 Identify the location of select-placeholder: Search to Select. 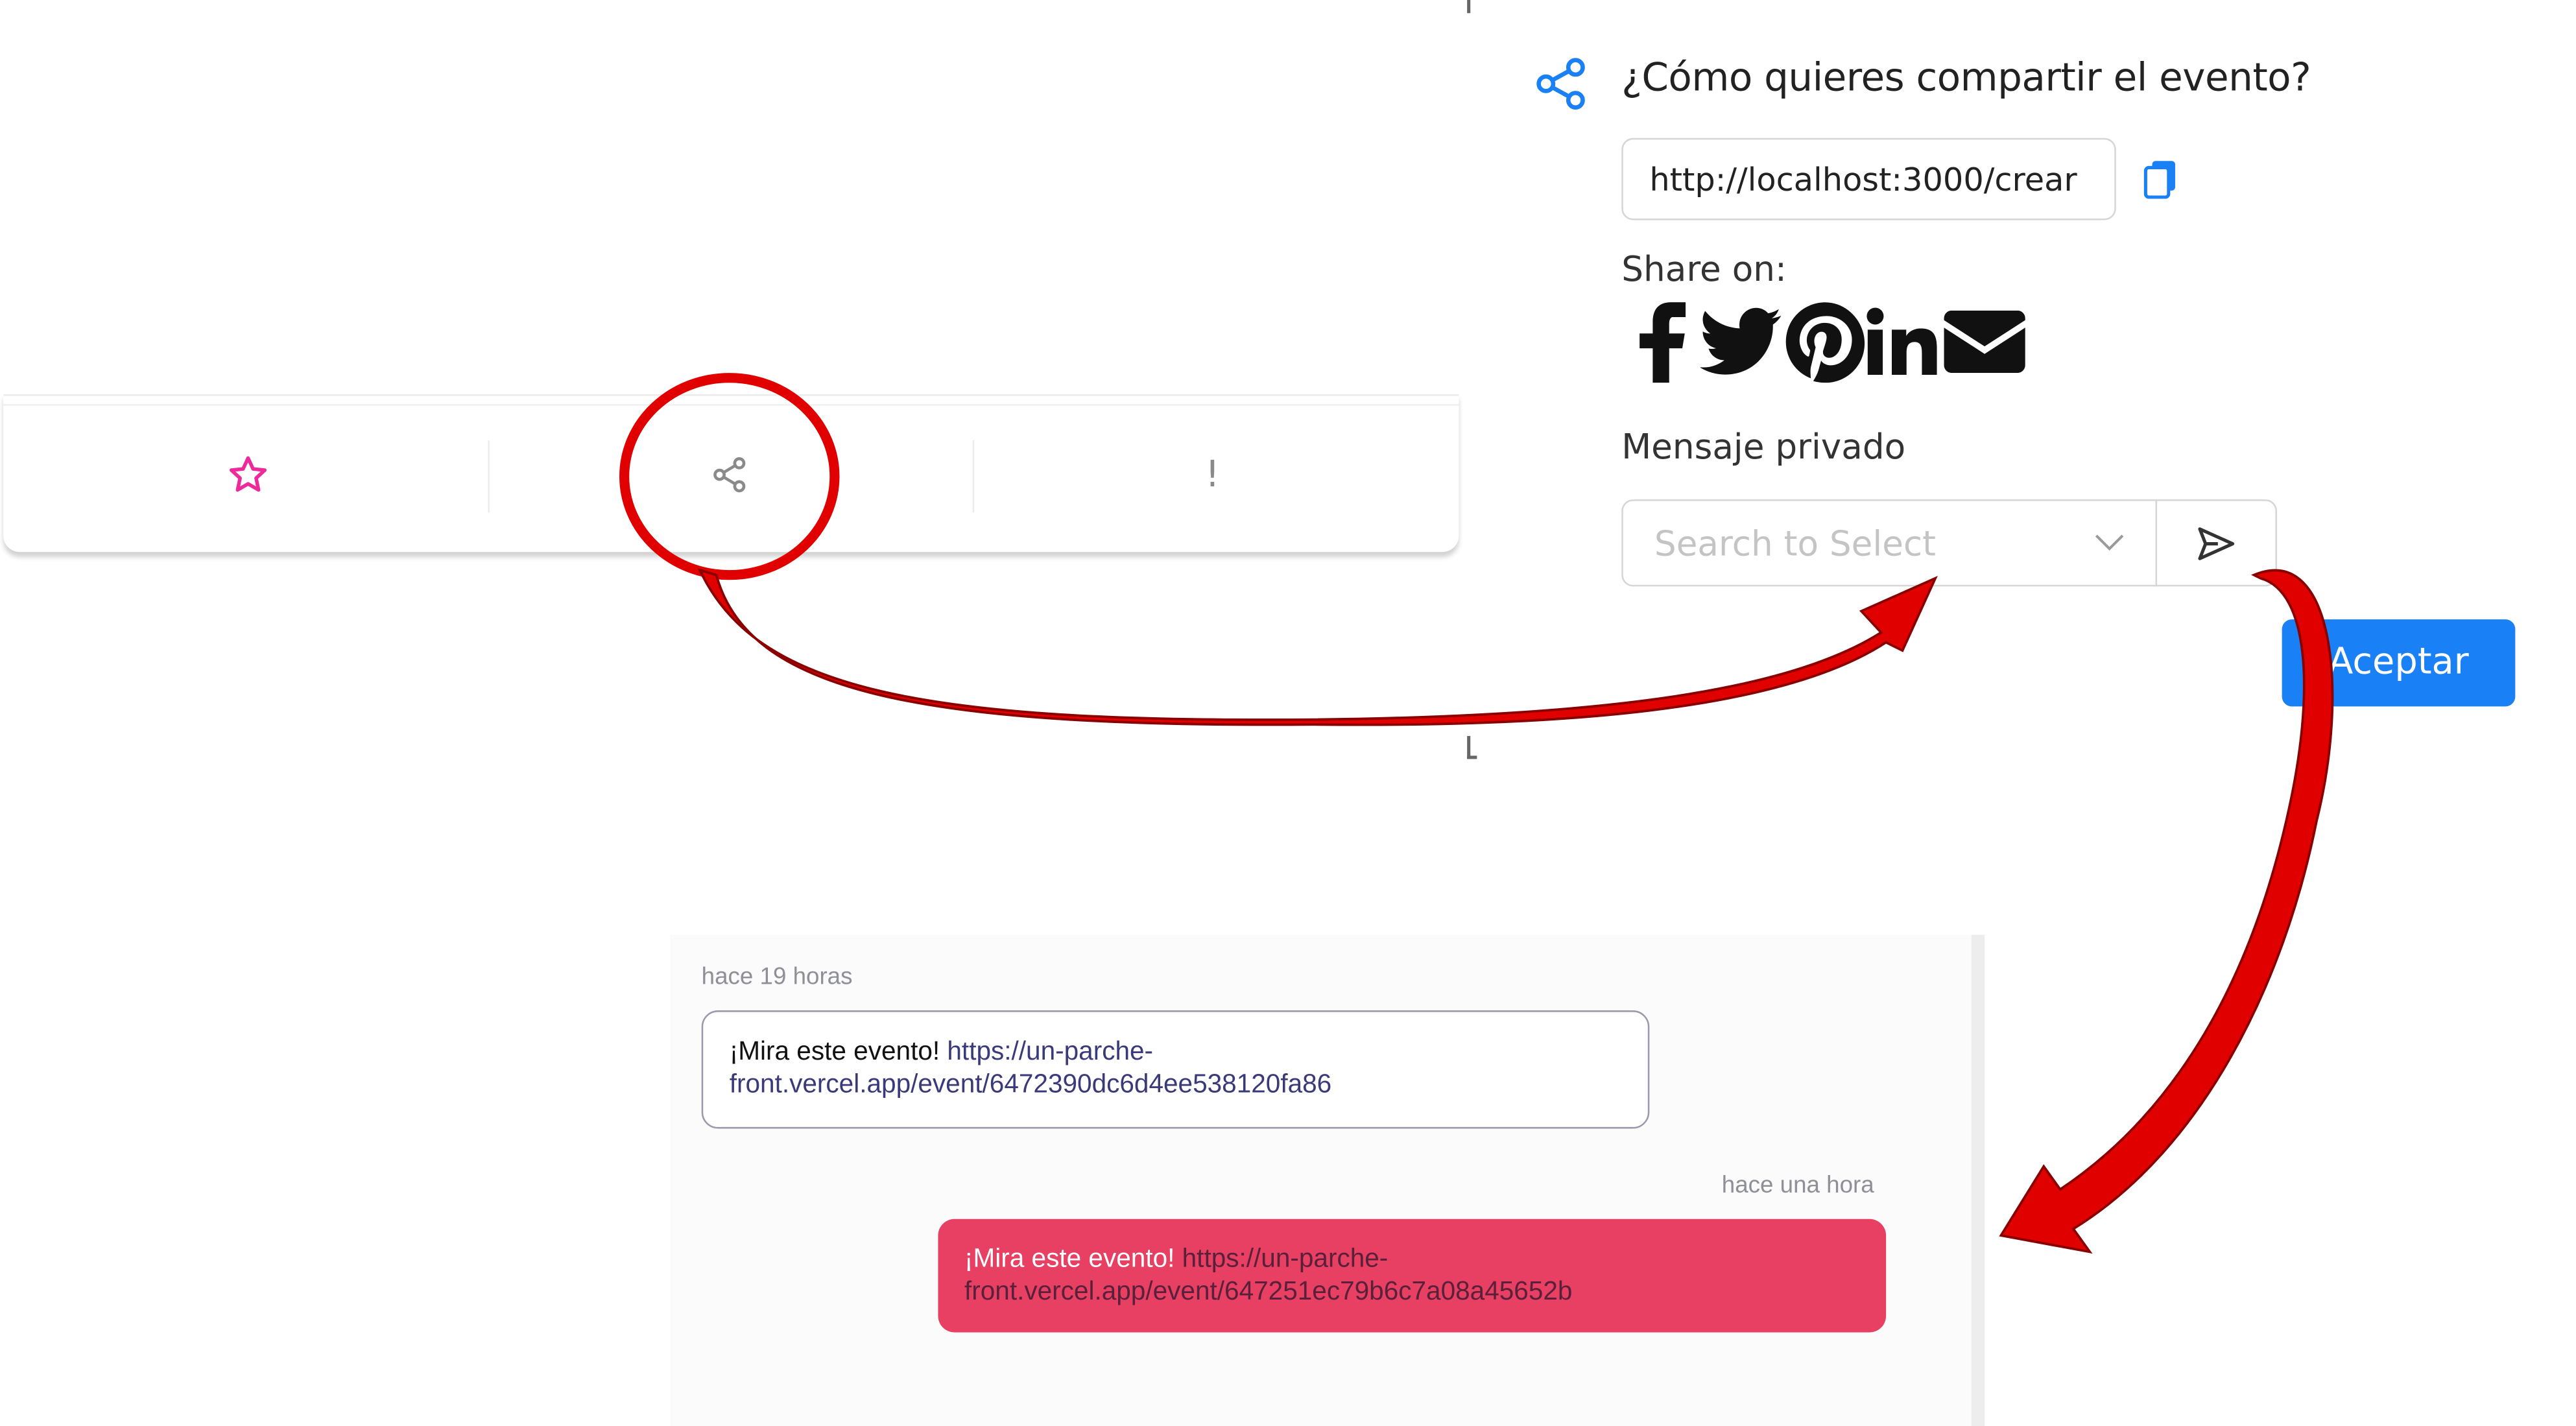
(1795, 544).